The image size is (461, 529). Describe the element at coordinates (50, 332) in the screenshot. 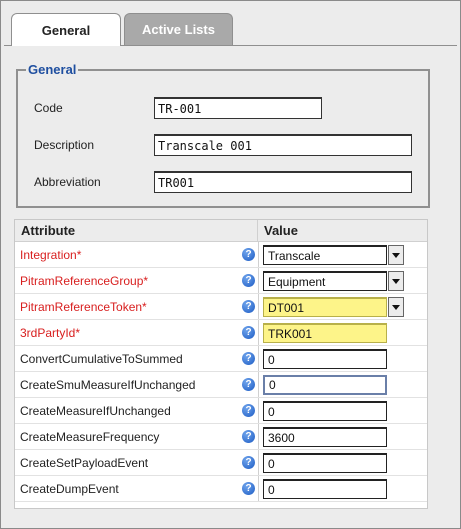

I see `attribute-name: 3rdPartyId*` at that location.